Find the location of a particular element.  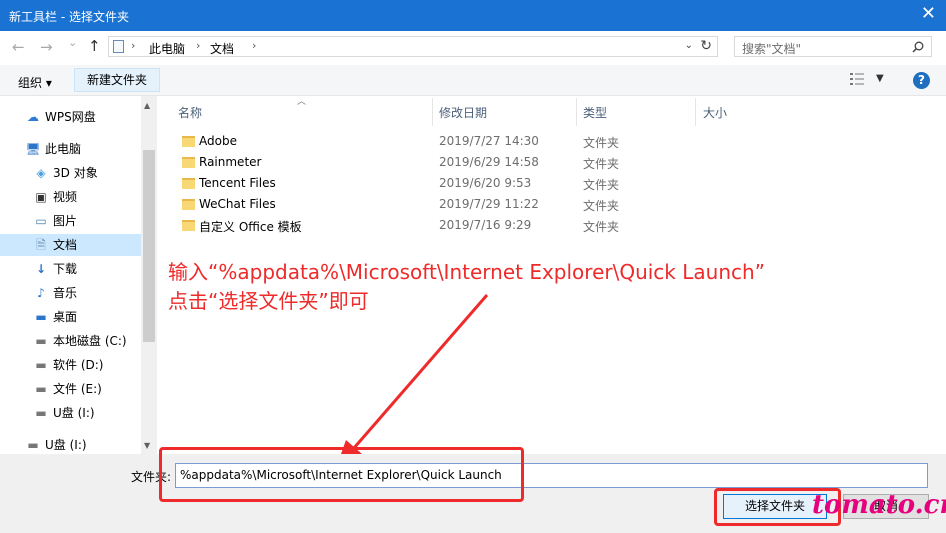

sidebar-item-pictures: ▭ 图片 is located at coordinates (55, 221).